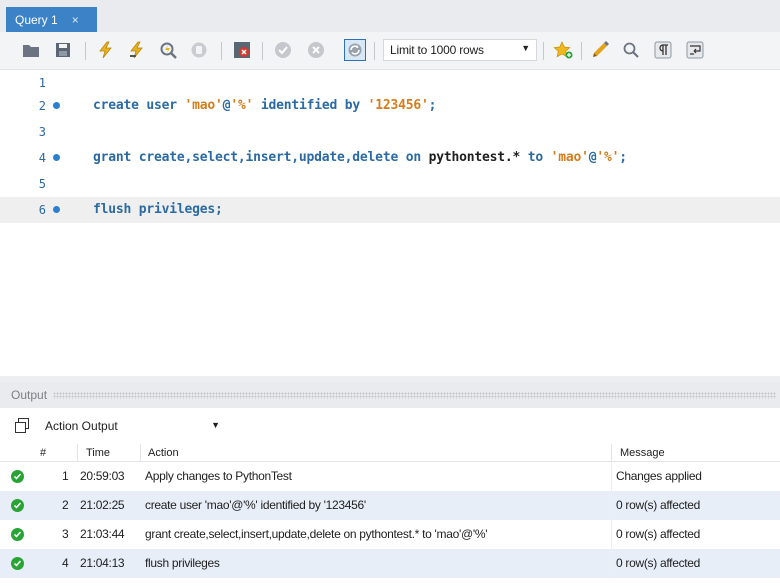 This screenshot has height=586, width=780. What do you see at coordinates (414, 395) in the screenshot?
I see `grip-dots` at bounding box center [414, 395].